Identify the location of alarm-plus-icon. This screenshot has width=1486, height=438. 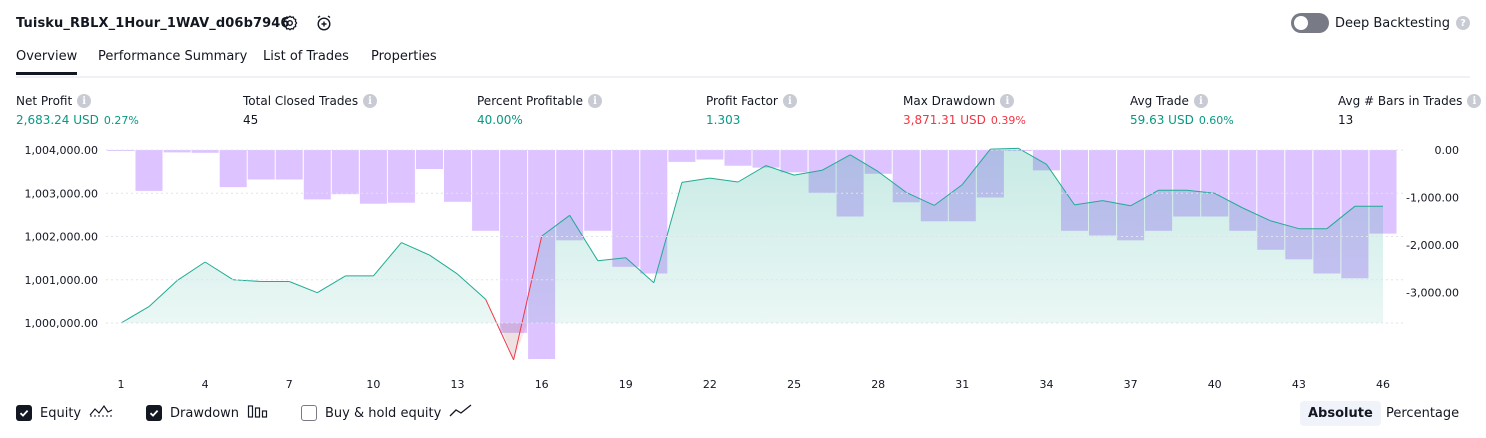
(324, 23).